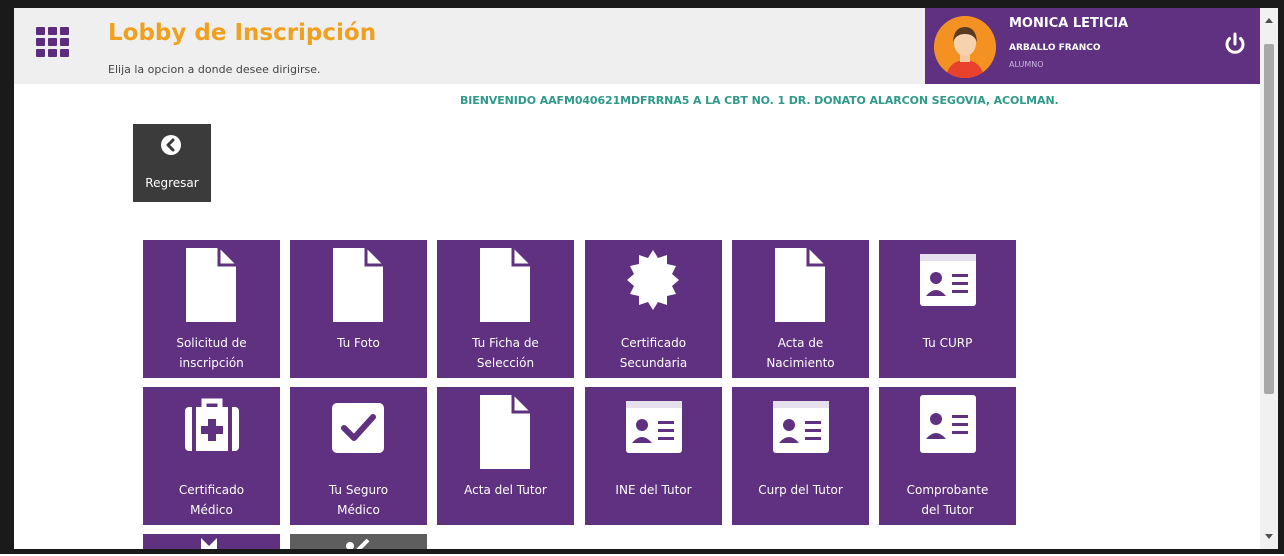 This screenshot has width=1284, height=556. What do you see at coordinates (1235, 44) in the screenshot?
I see `power-icon` at bounding box center [1235, 44].